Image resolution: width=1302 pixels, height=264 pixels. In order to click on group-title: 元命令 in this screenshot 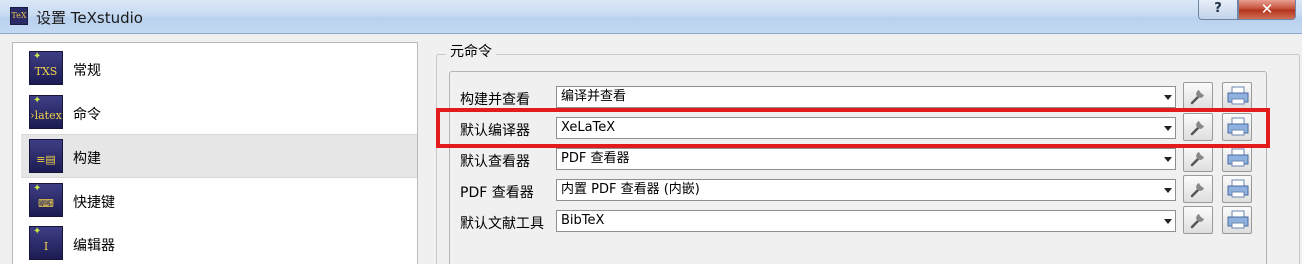, I will do `click(471, 51)`.